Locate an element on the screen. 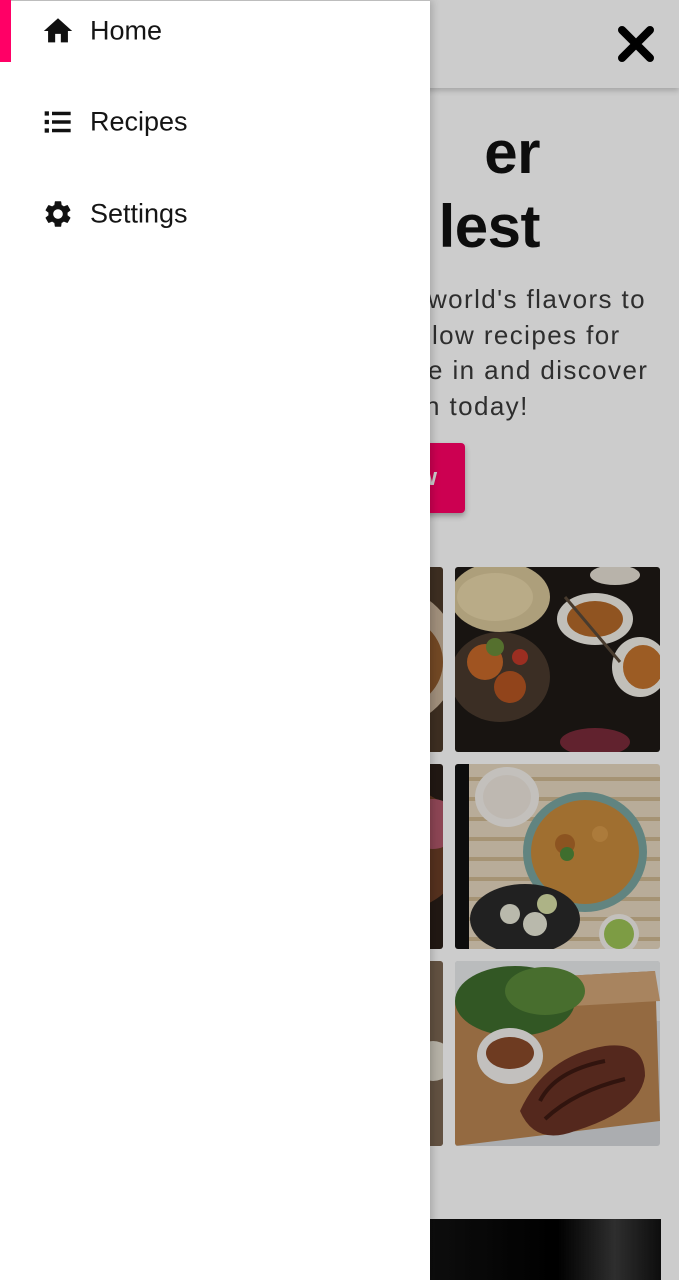  home-icon is located at coordinates (58, 31).